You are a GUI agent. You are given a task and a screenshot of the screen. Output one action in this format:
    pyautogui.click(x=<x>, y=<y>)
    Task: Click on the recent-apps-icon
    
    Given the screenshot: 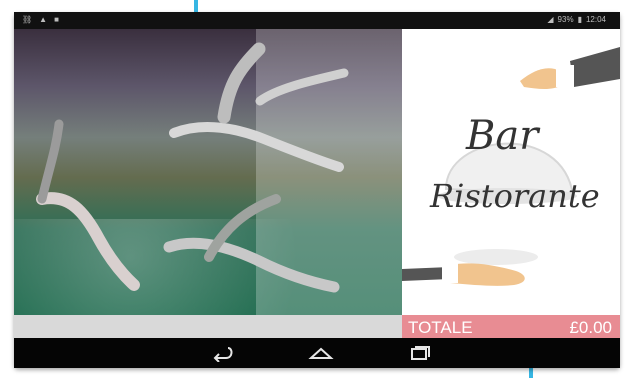 What is the action you would take?
    pyautogui.click(x=420, y=353)
    